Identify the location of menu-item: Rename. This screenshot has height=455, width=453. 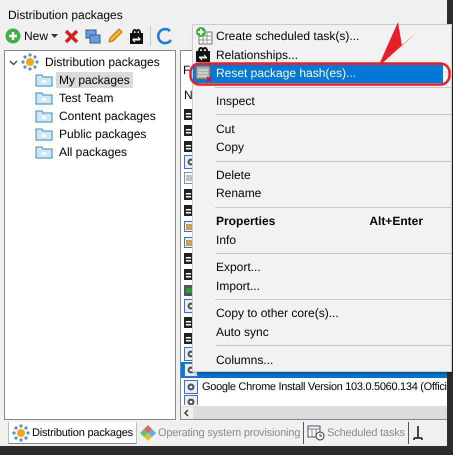
(318, 193).